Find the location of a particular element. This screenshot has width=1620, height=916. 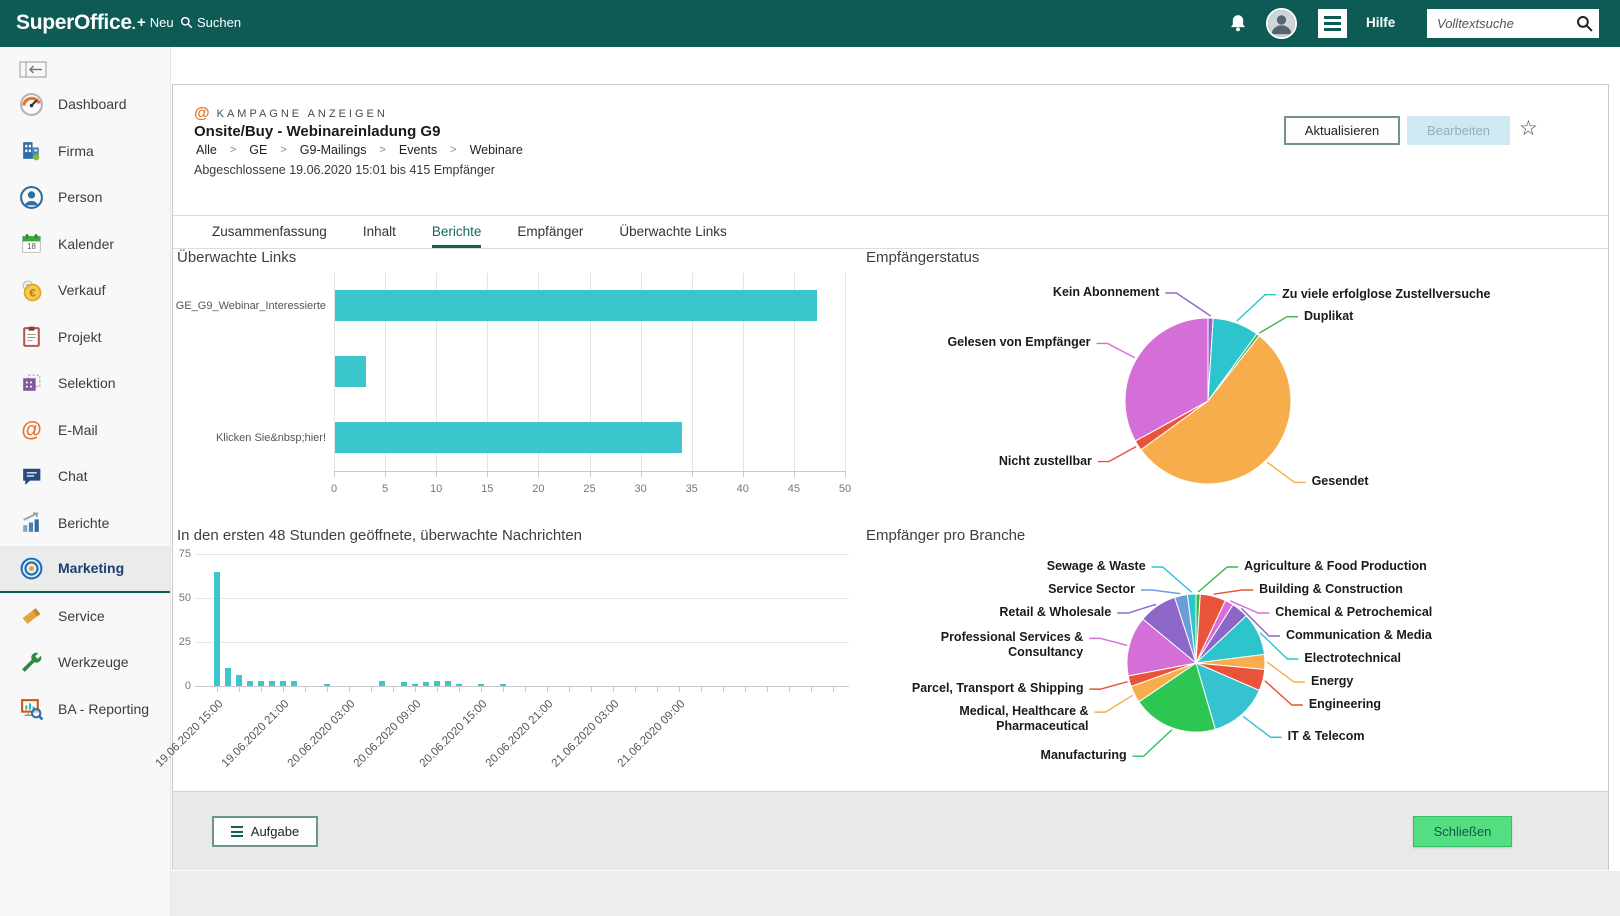

user-avatar is located at coordinates (1281, 23).